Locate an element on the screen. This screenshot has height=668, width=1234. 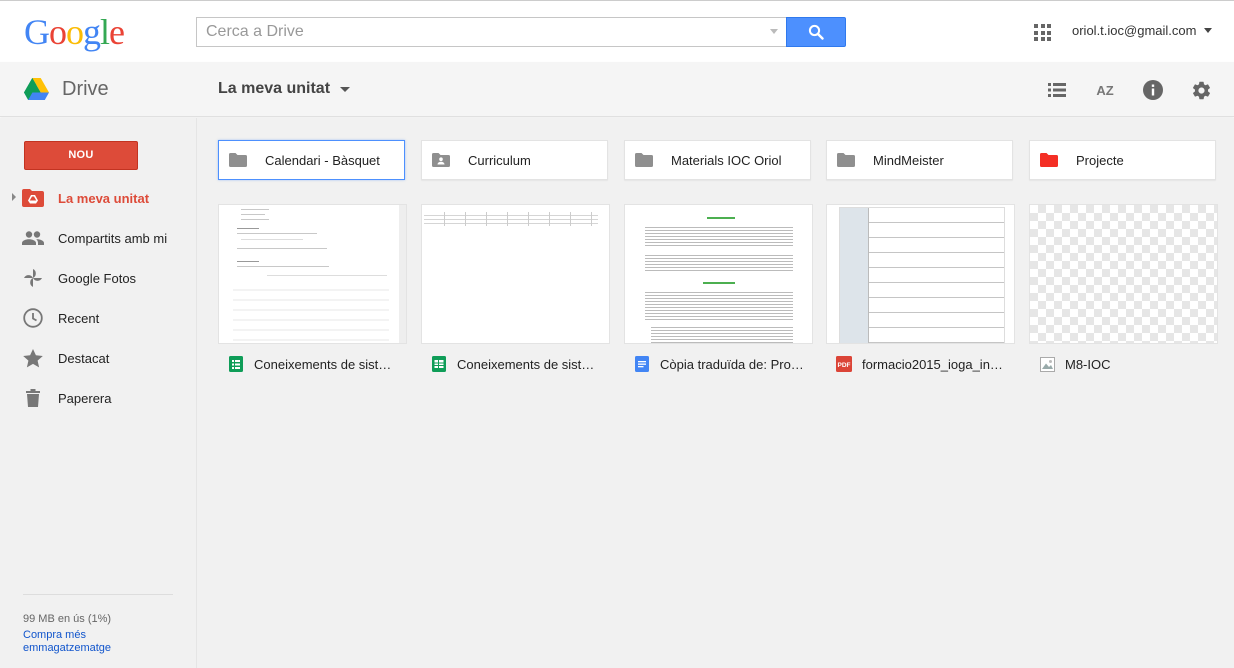
top-bar: Google oriol.t.ioc@gmail.com is located at coordinates (617, 31).